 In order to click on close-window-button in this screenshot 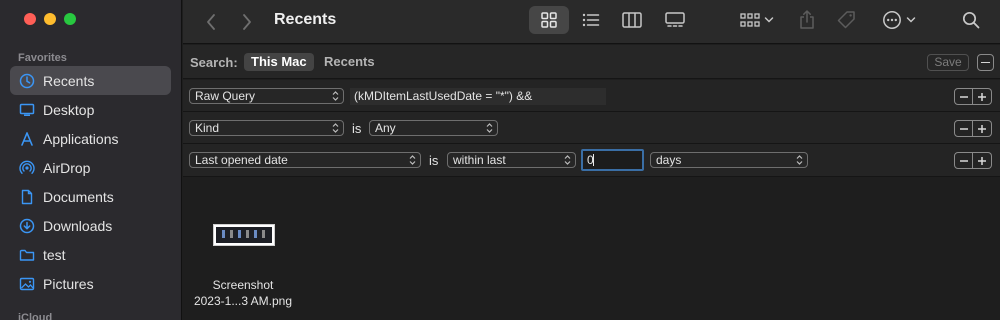, I will do `click(30, 19)`.